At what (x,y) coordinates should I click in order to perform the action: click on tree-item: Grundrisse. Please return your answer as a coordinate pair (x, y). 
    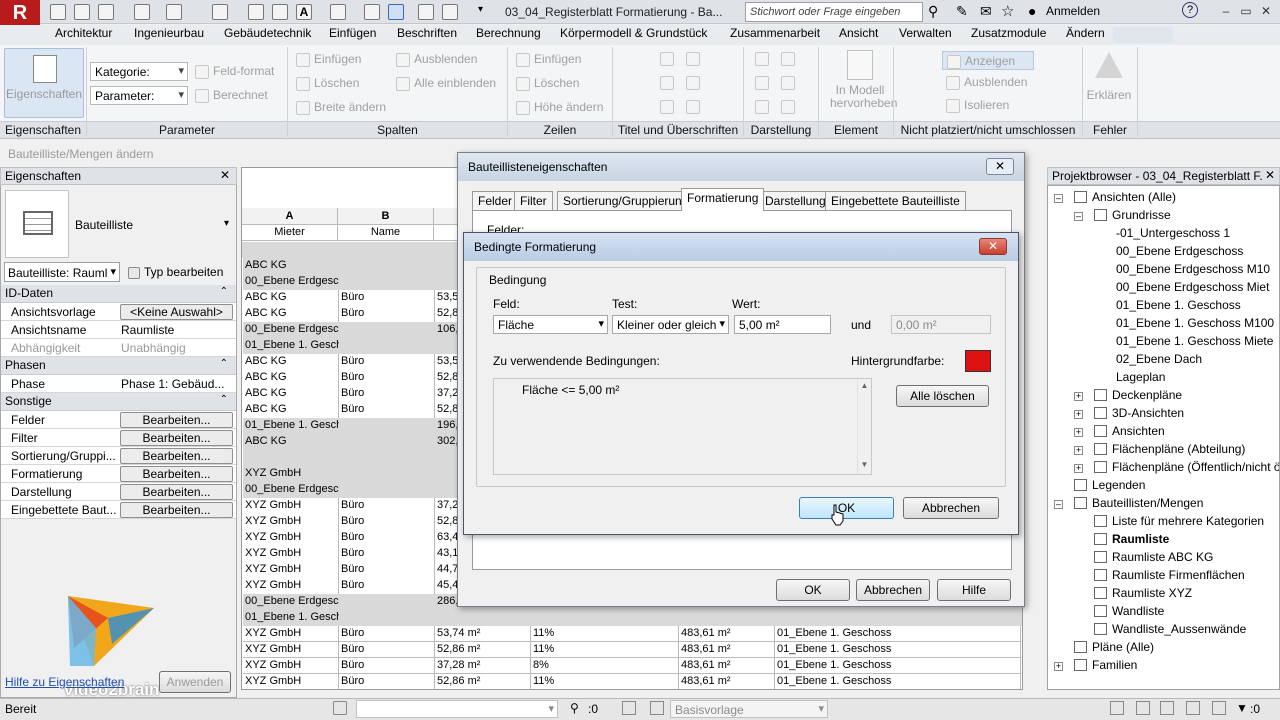
    Looking at the image, I should click on (1132, 215).